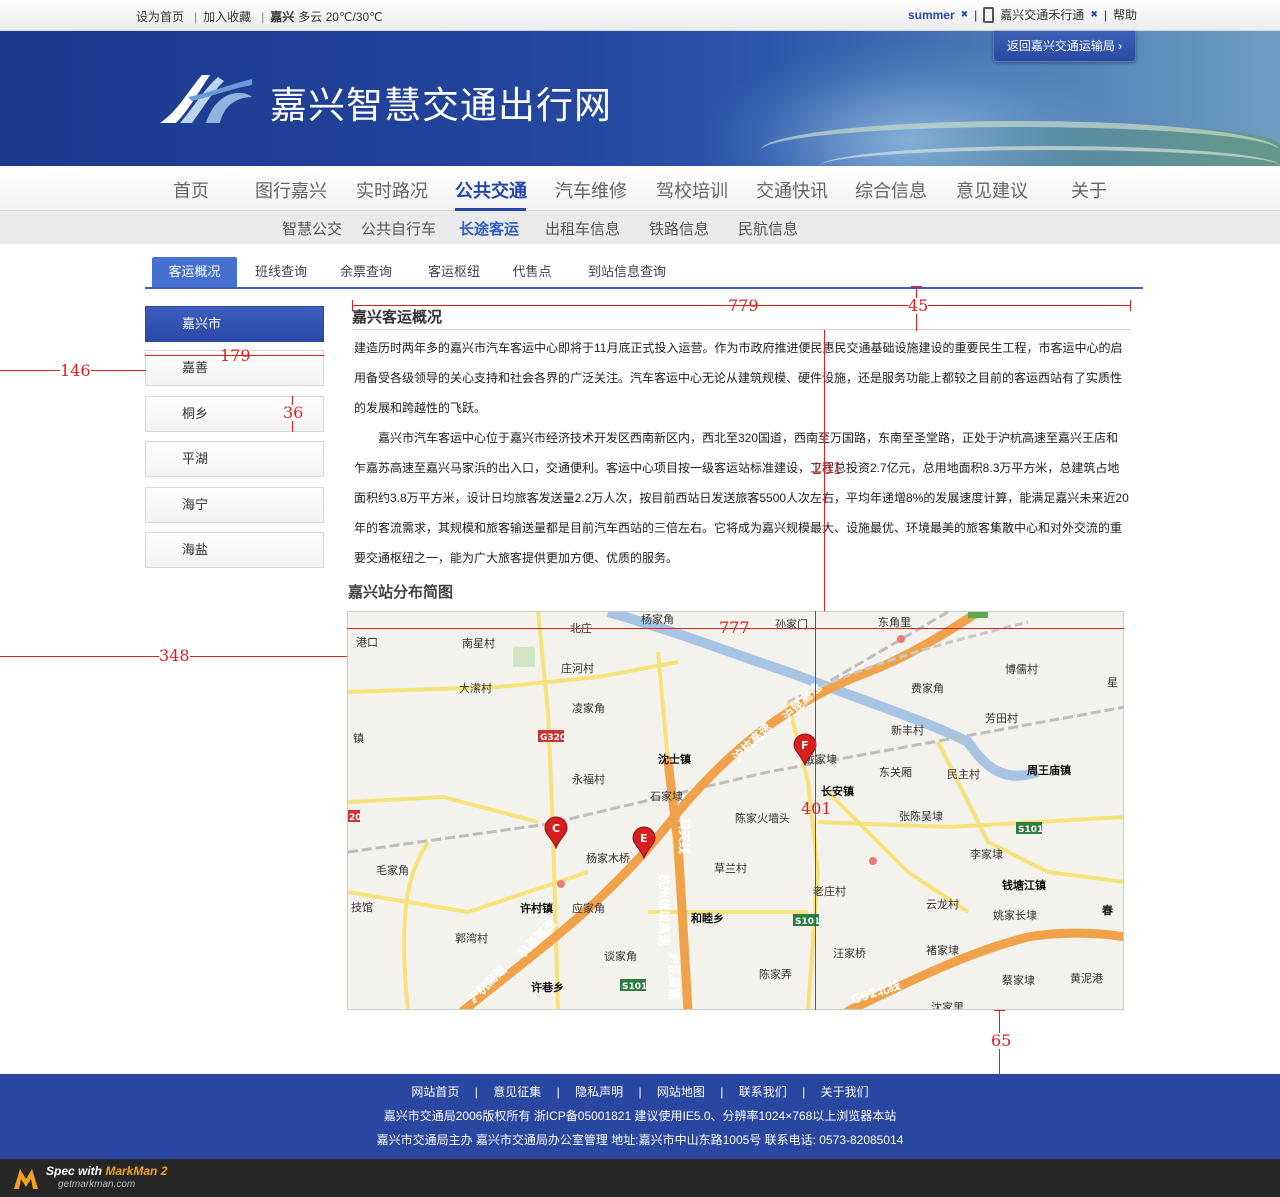  What do you see at coordinates (816, 808) in the screenshot?
I see `measure-label: 401` at bounding box center [816, 808].